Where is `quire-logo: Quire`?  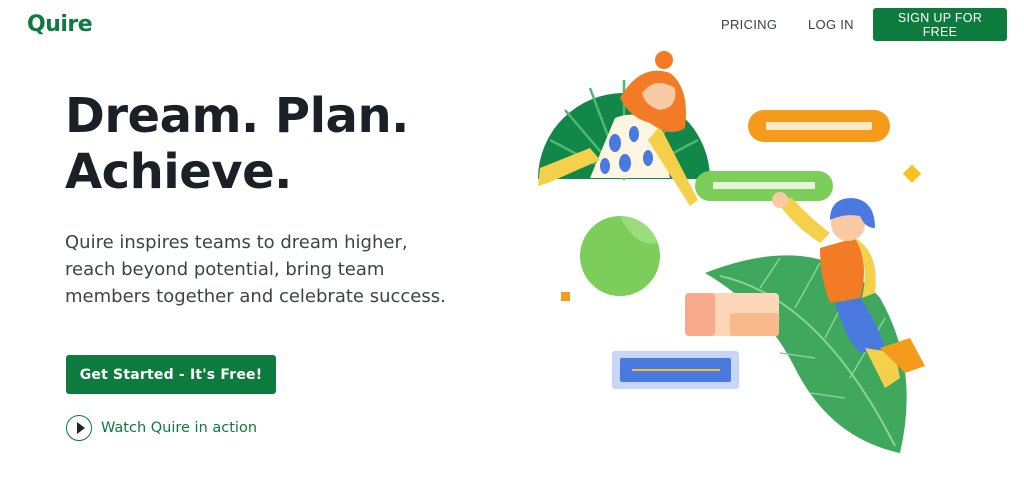 quire-logo: Quire is located at coordinates (60, 24).